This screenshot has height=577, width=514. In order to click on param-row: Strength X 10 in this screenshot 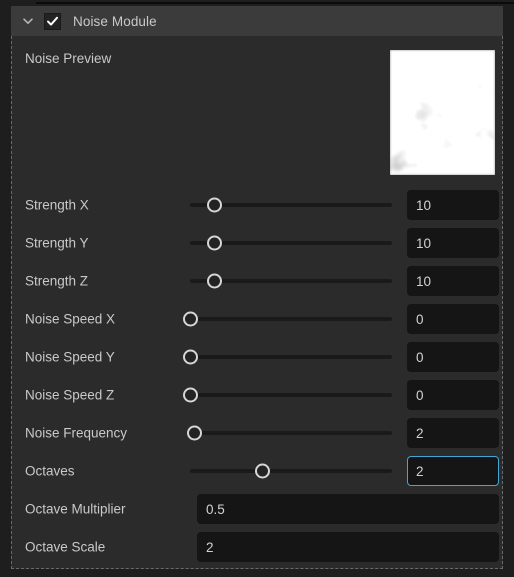, I will do `click(258, 205)`.